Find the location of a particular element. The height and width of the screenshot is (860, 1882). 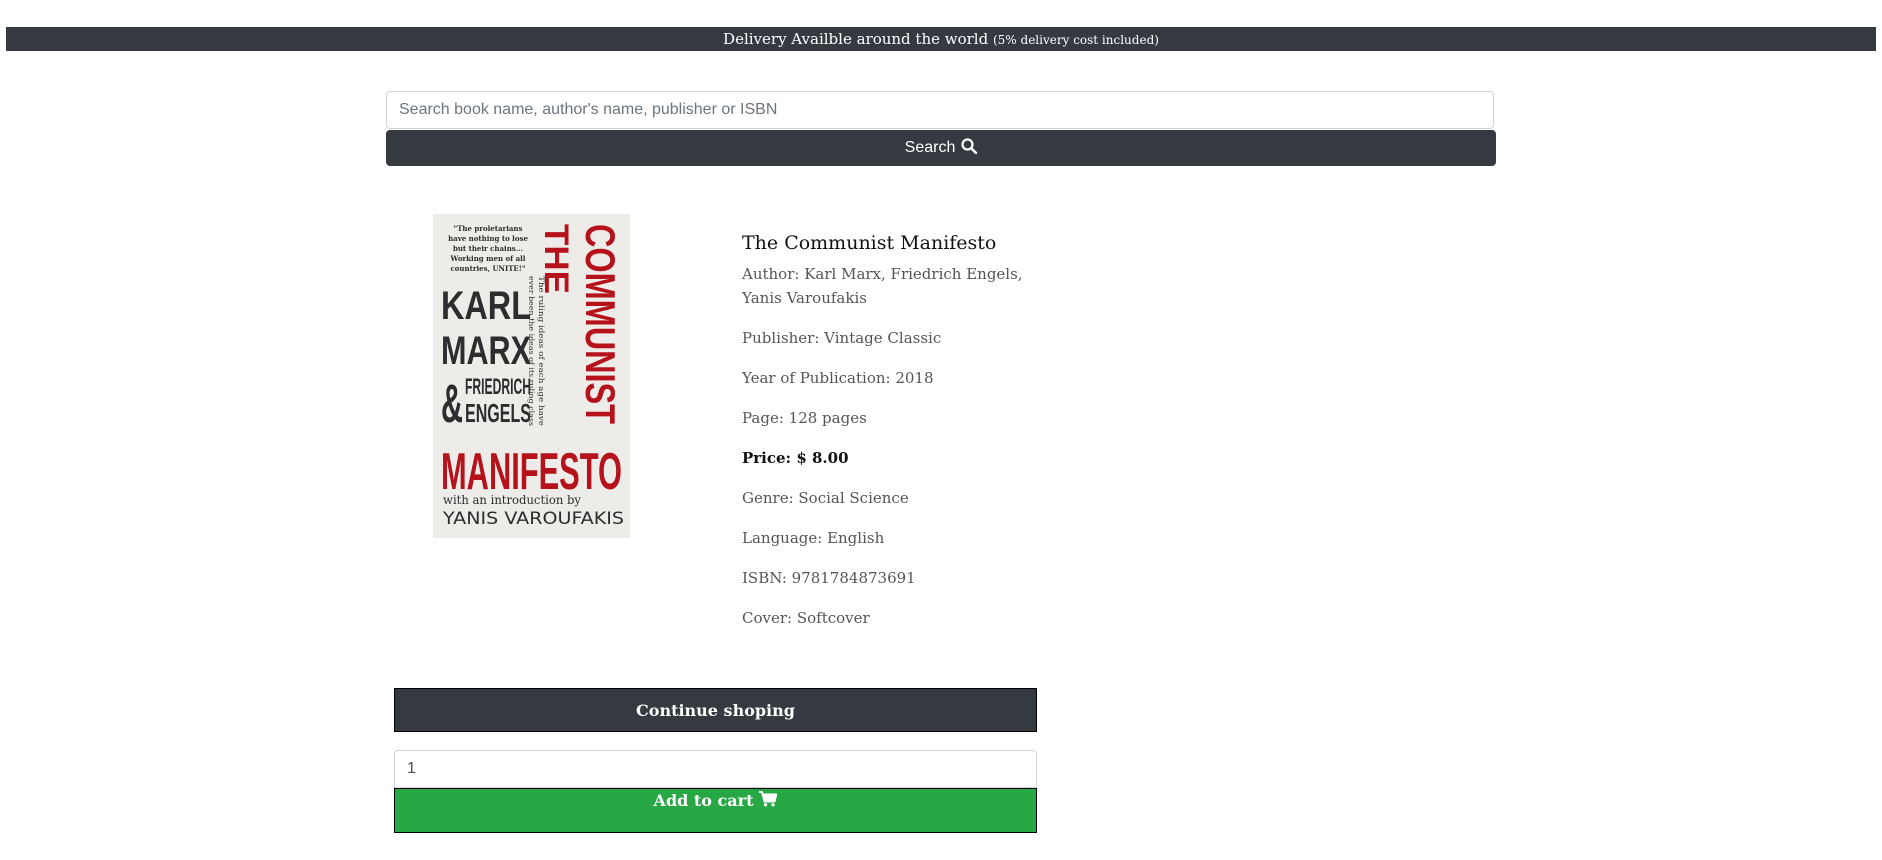

search-input is located at coordinates (940, 110).